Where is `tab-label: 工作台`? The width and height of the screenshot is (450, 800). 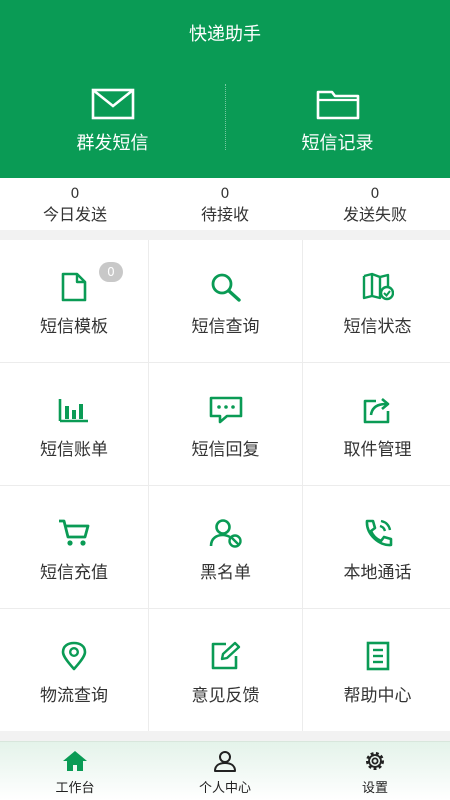
tab-label: 工作台 is located at coordinates (75, 788).